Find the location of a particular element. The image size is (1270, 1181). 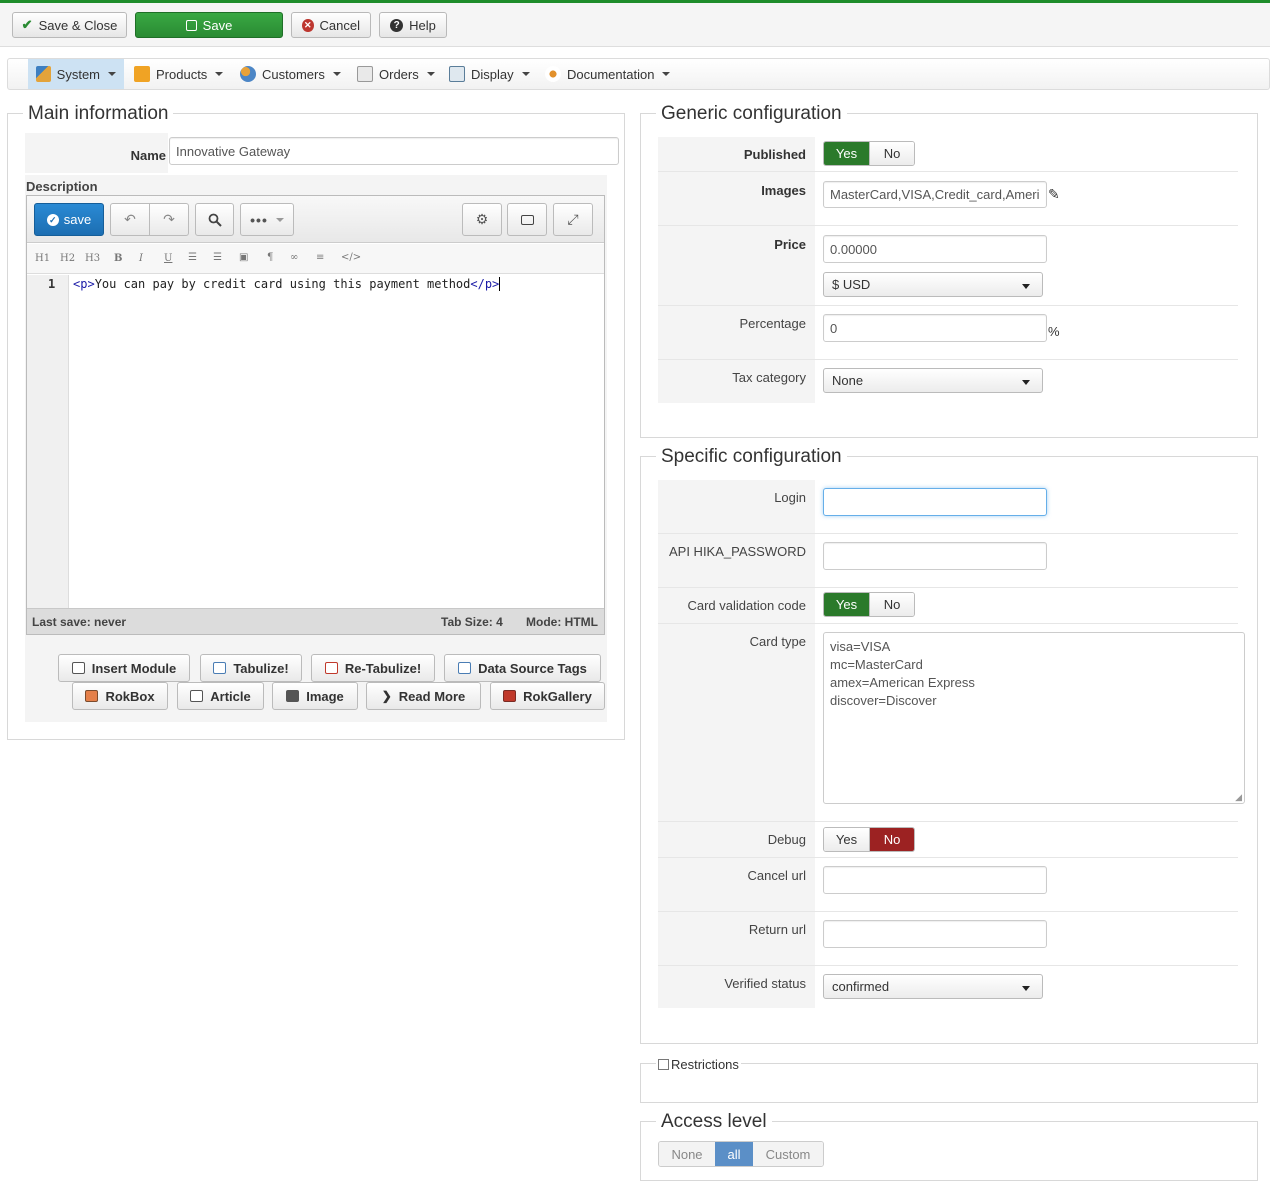

access-level-toggle: None all Custom is located at coordinates (741, 1154).